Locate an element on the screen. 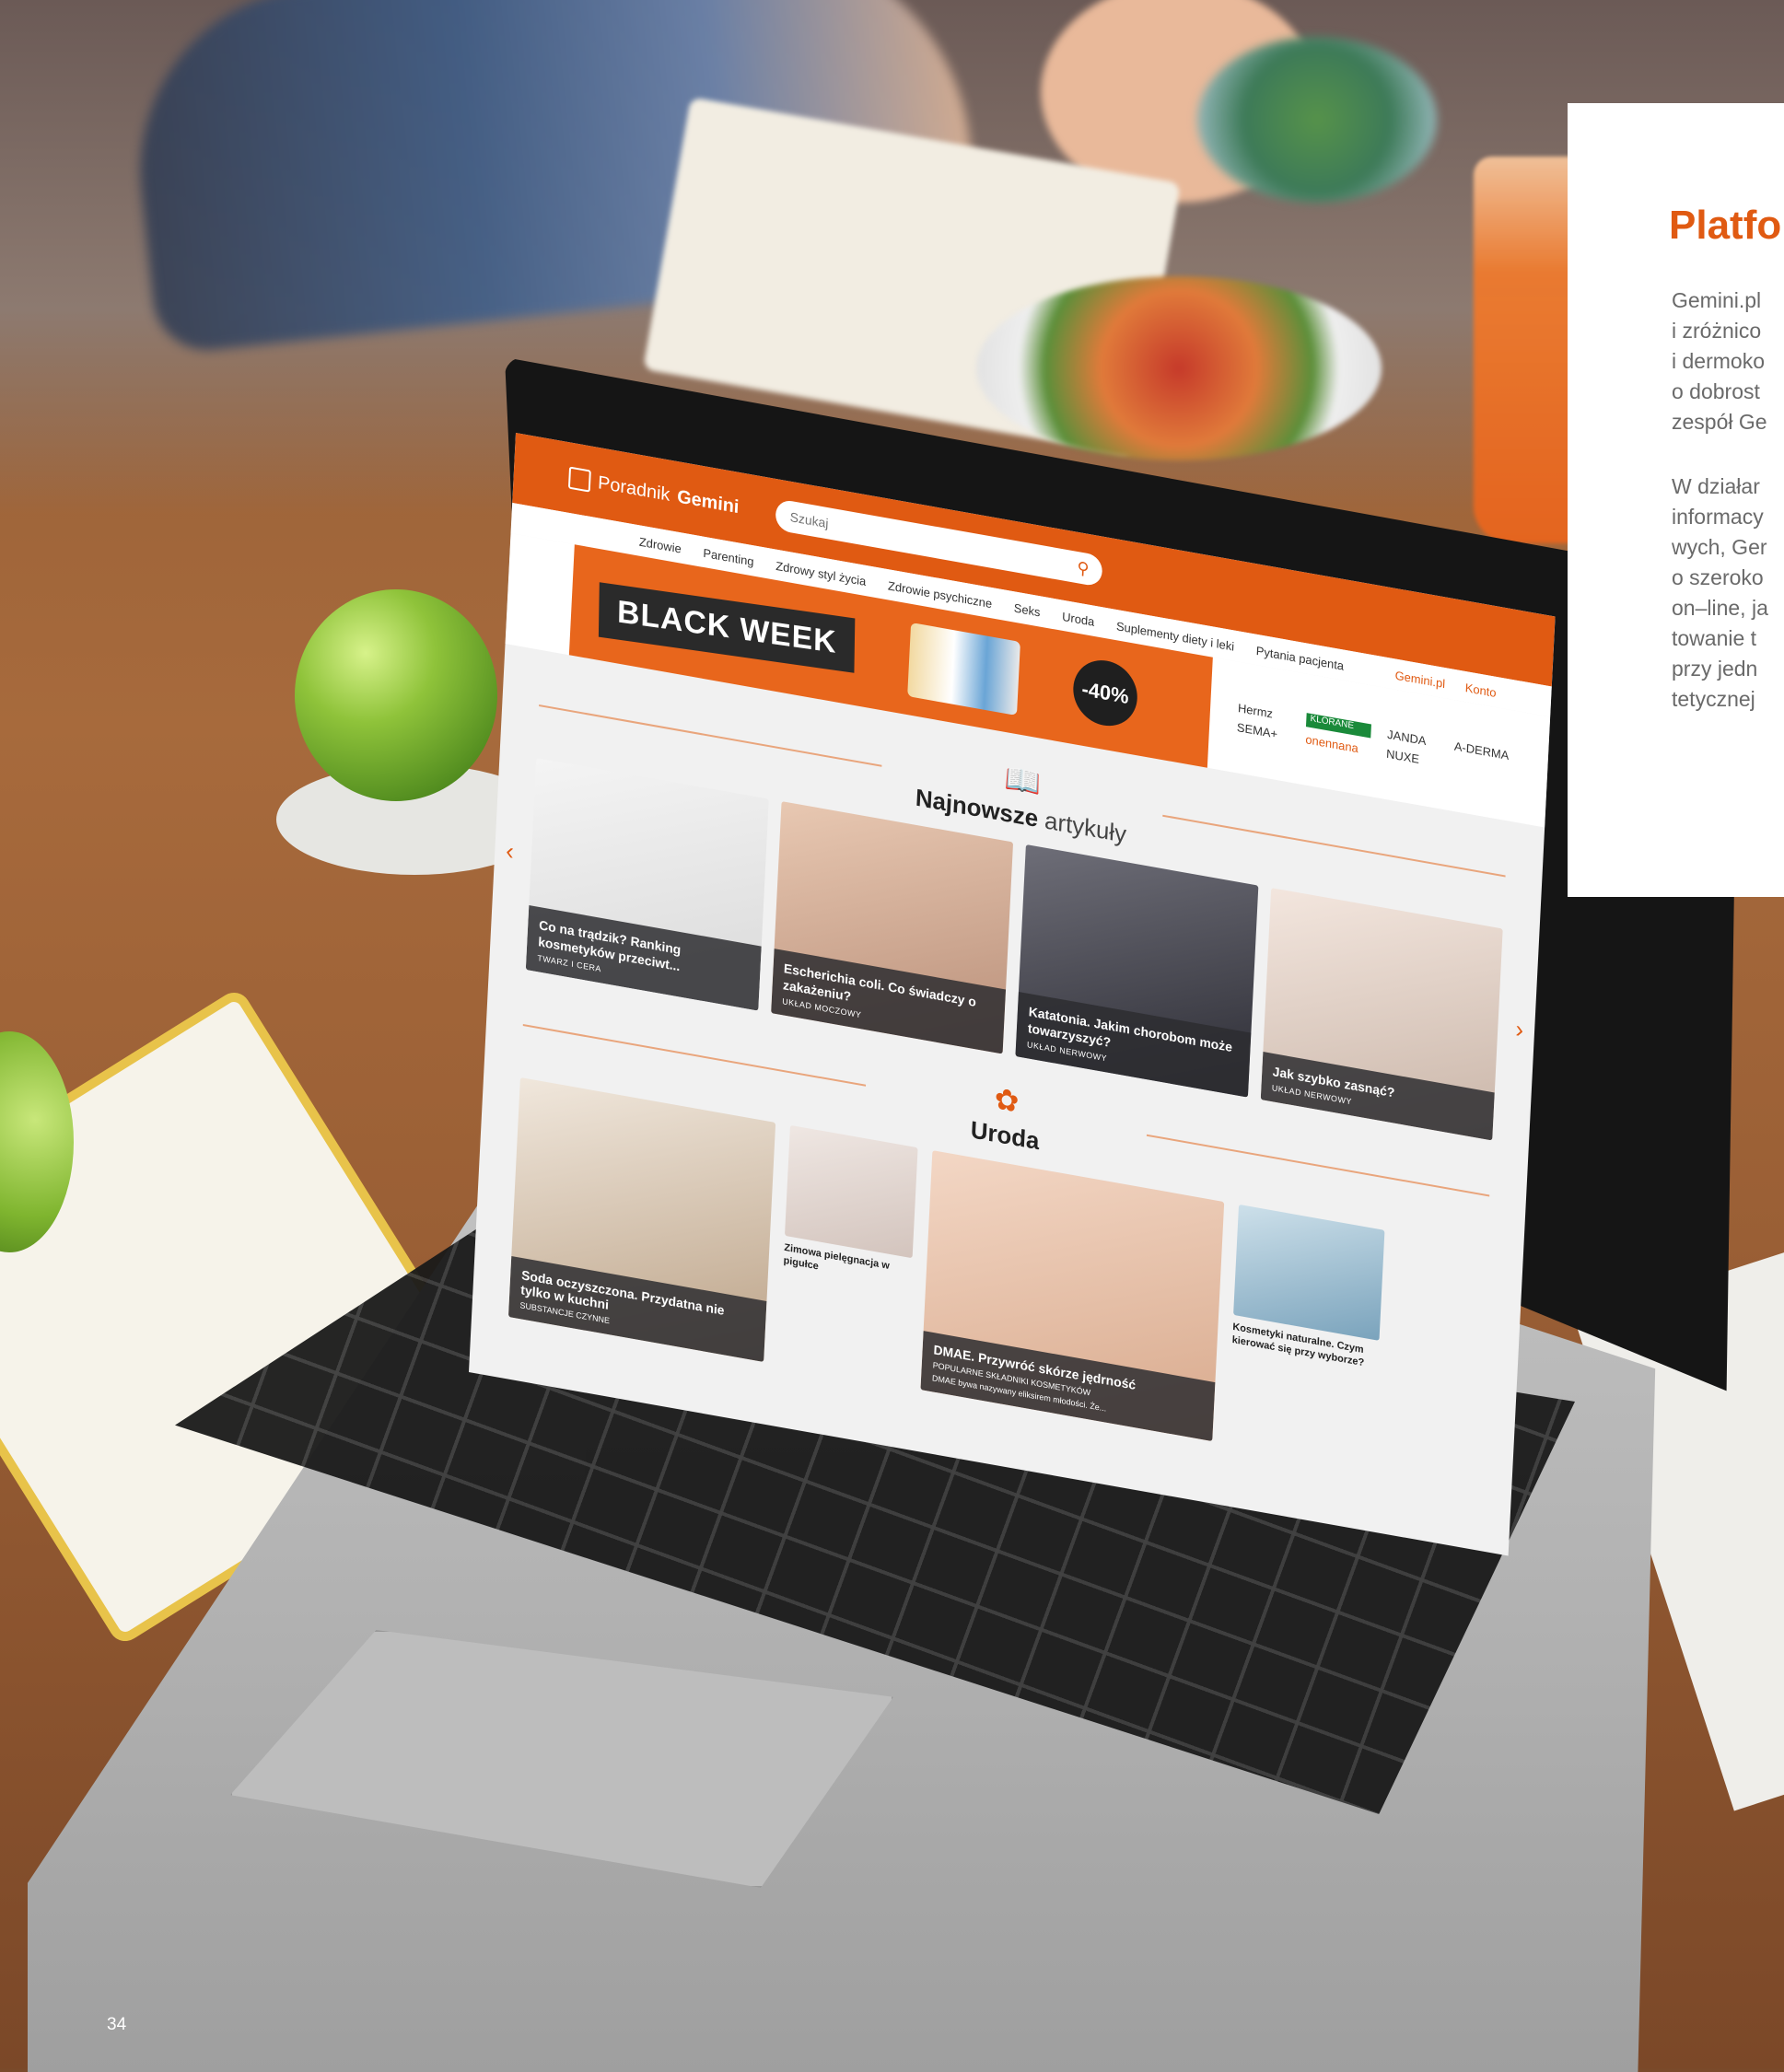  nav-parenting: Parenting is located at coordinates (728, 557).